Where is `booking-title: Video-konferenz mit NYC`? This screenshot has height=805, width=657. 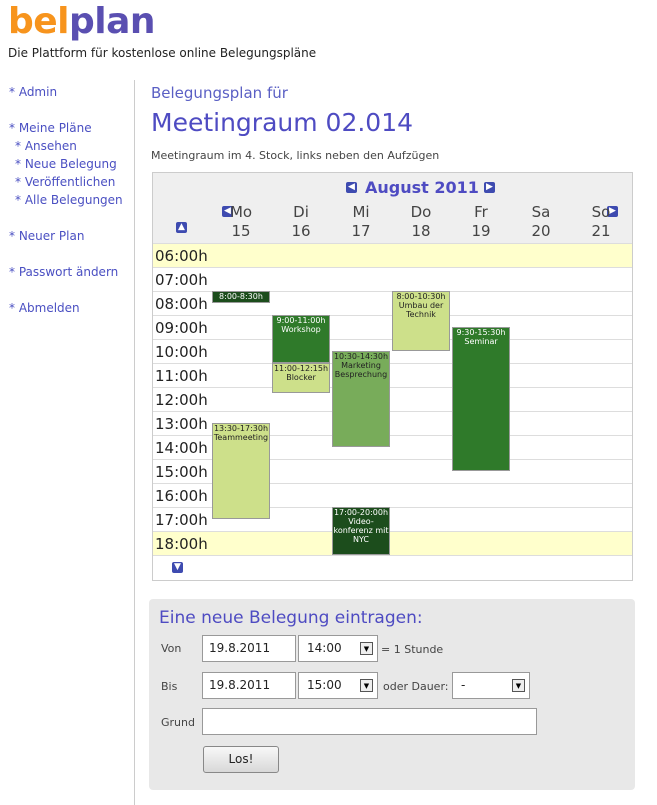 booking-title: Video-konferenz mit NYC is located at coordinates (361, 530).